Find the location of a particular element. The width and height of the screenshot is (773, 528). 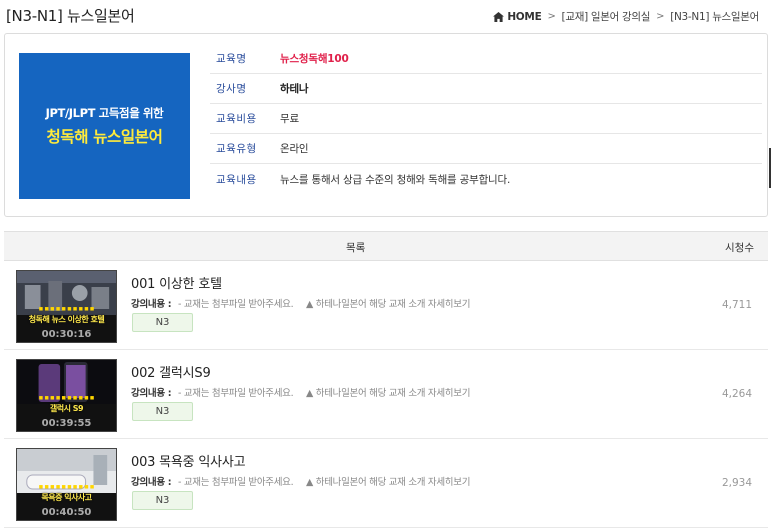

cost-value: 무료 is located at coordinates (289, 119).